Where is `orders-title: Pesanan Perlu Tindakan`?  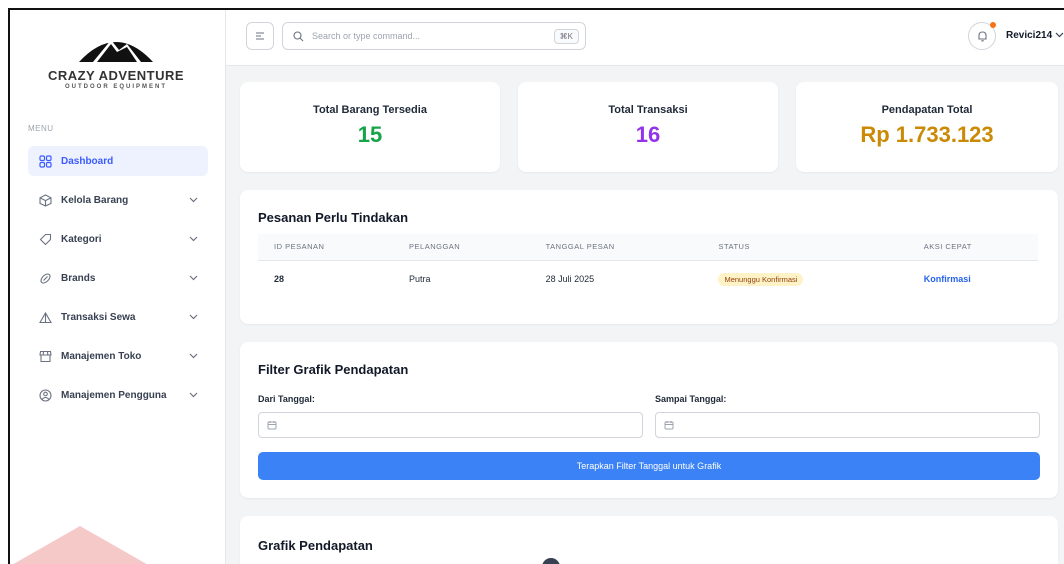 orders-title: Pesanan Perlu Tindakan is located at coordinates (333, 217).